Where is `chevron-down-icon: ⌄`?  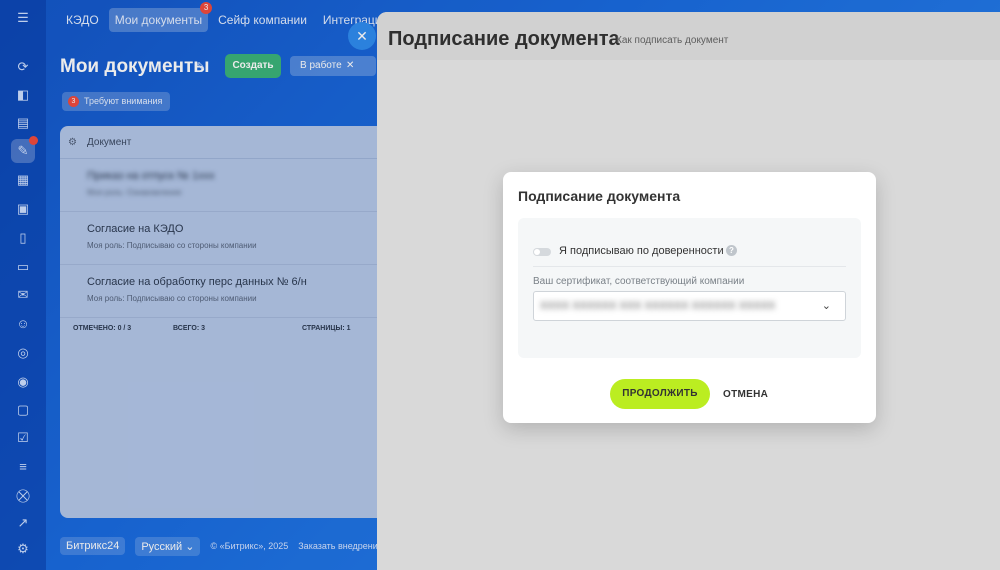 chevron-down-icon: ⌄ is located at coordinates (826, 306).